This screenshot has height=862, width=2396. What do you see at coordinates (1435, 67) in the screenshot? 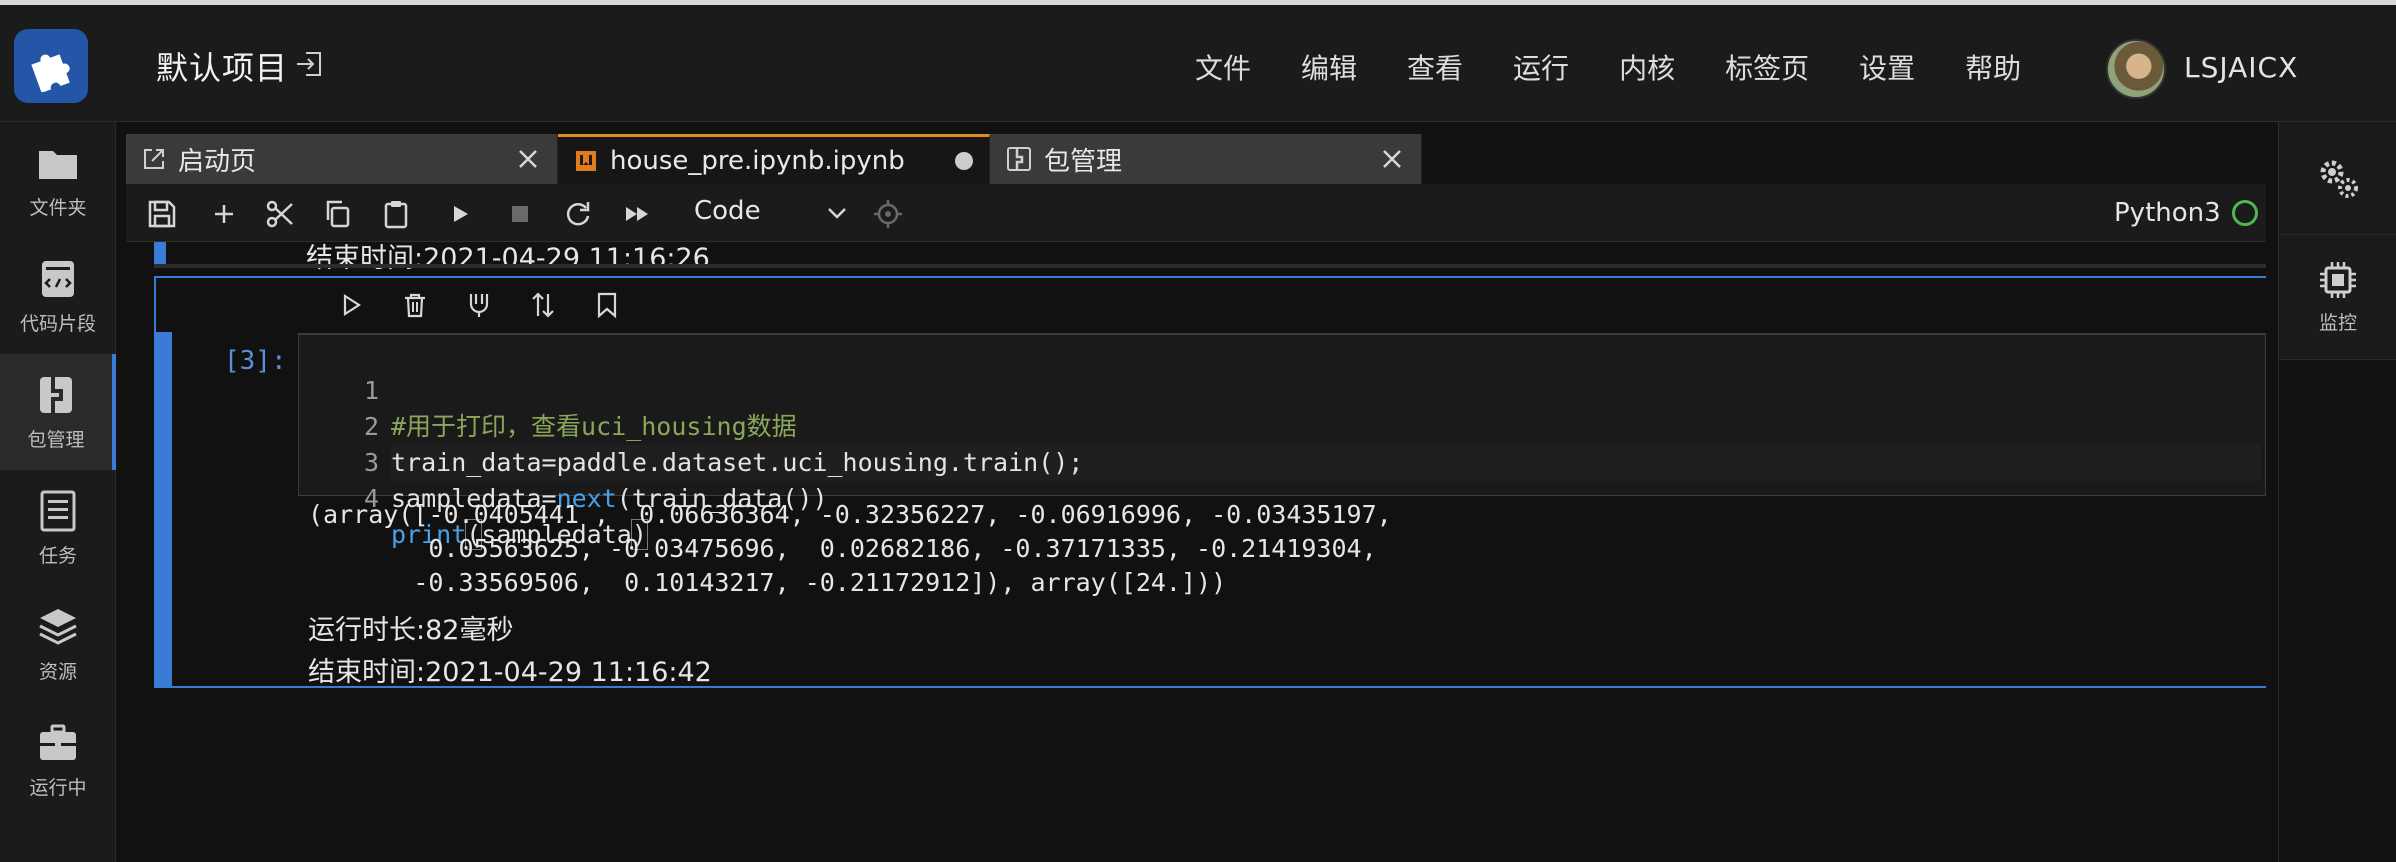
I see `menu-view: 查看` at bounding box center [1435, 67].